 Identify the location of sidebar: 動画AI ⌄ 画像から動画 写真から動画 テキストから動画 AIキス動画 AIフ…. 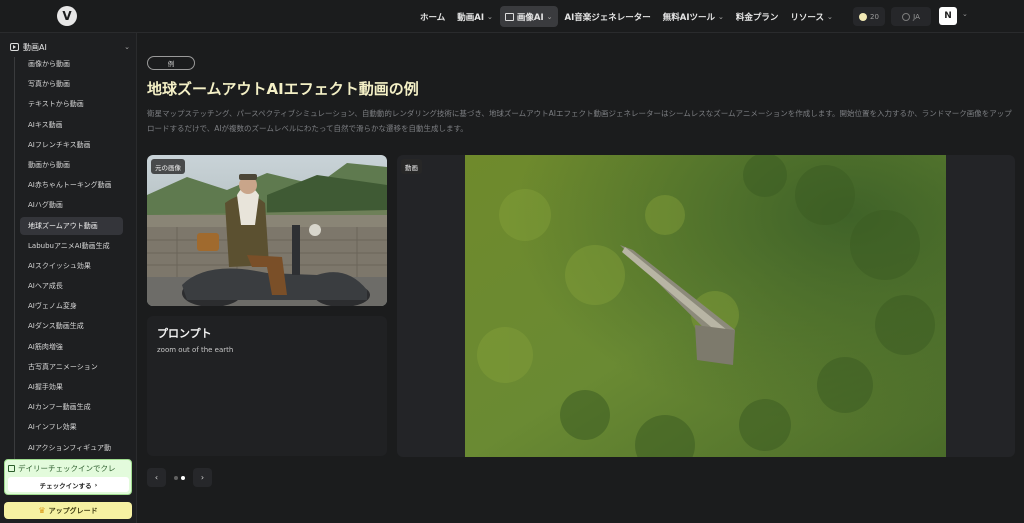
(68, 278).